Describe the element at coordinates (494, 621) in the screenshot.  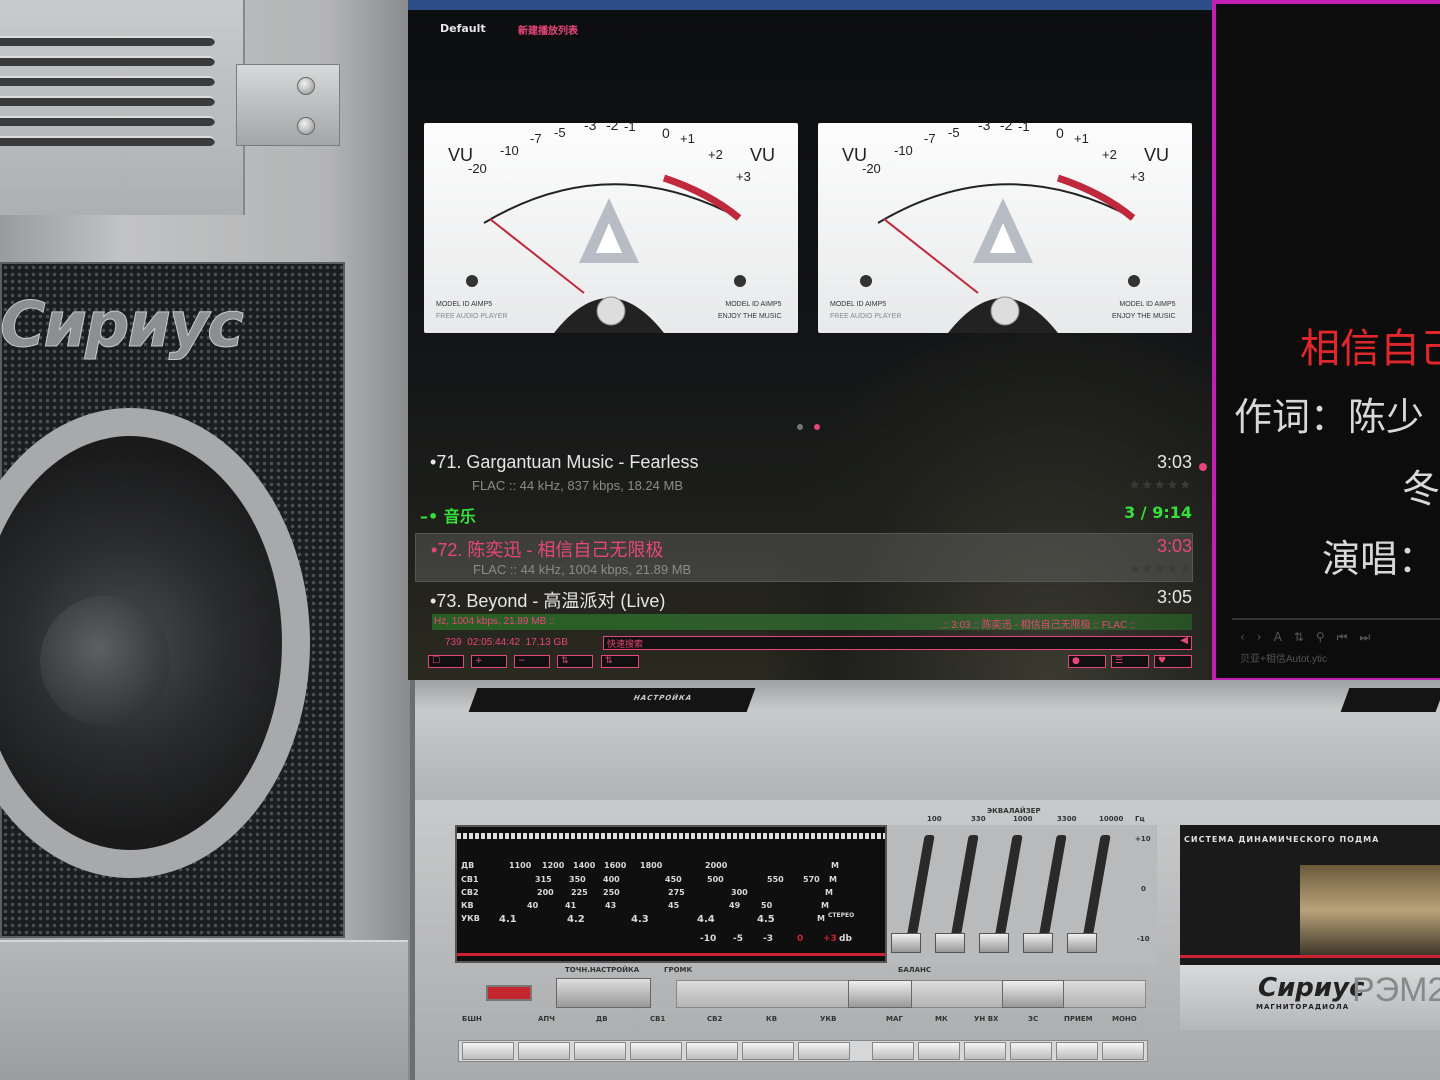
I see `waveform-info-left: Hz, 1004 kbps, 21.89 MB ::` at that location.